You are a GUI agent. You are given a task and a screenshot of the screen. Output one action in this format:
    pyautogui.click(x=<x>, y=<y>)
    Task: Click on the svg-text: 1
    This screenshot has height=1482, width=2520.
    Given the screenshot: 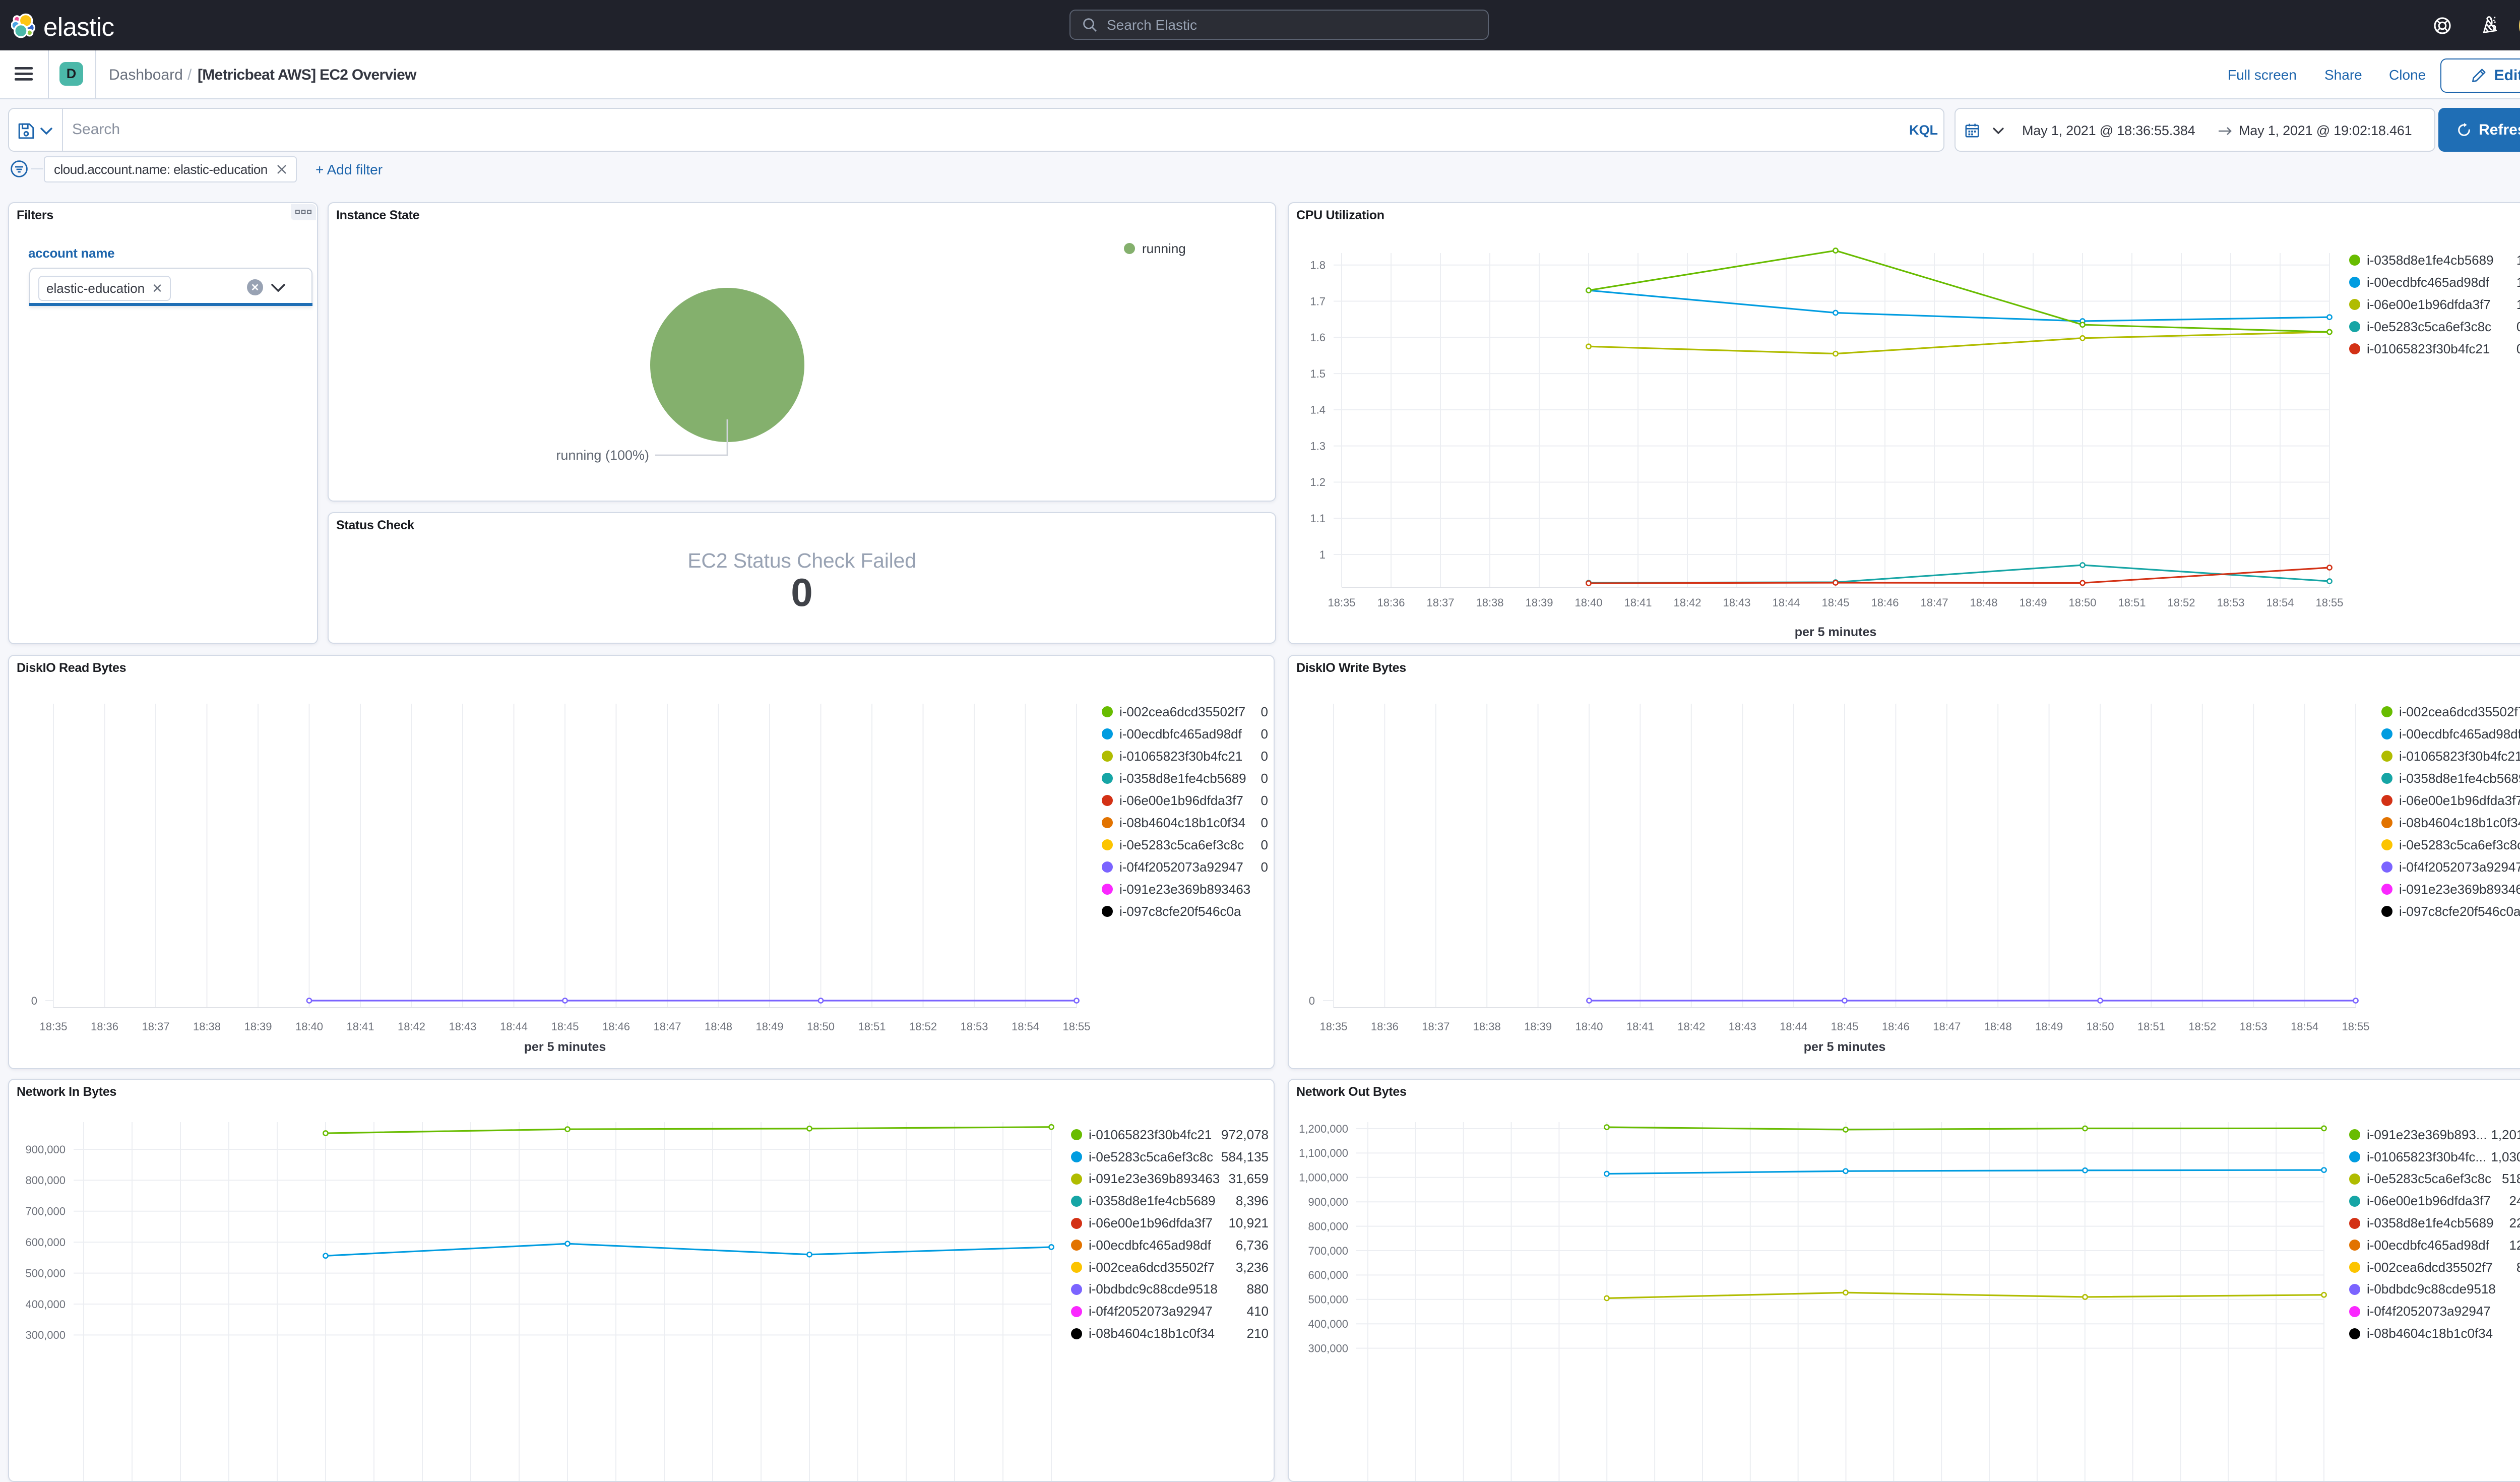 What is the action you would take?
    pyautogui.click(x=1322, y=554)
    